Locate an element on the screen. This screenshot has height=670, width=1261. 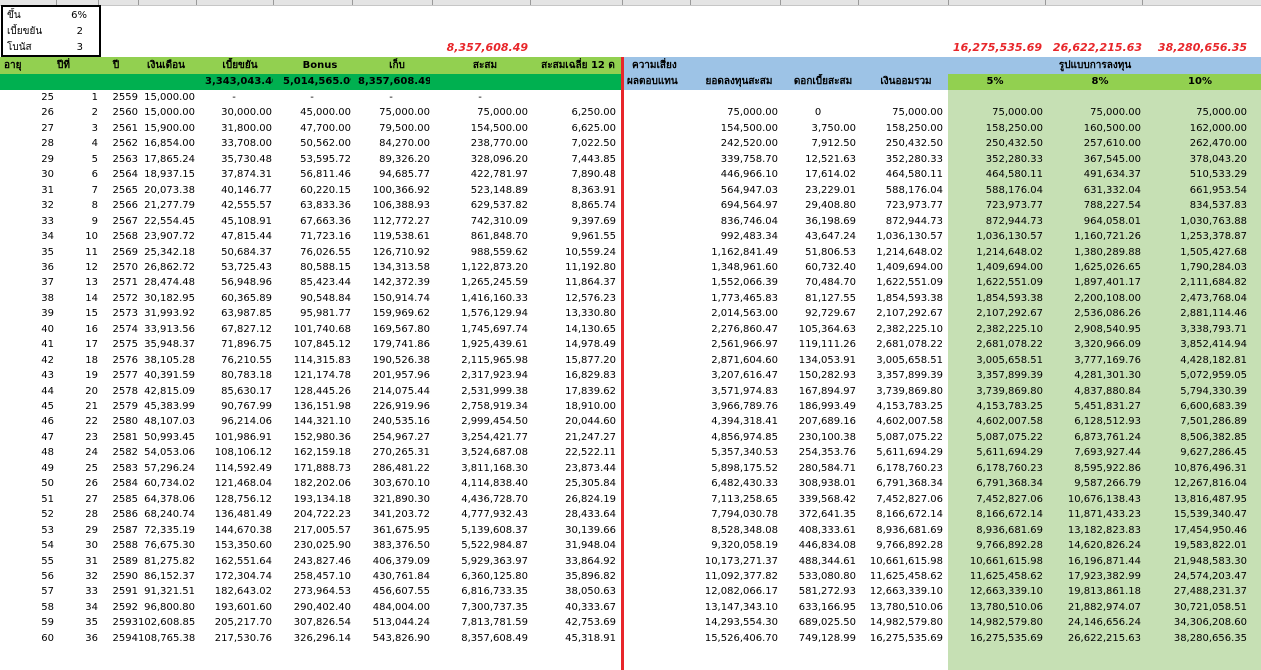
table-cell: 10,173,271.37 is located at coordinates (734, 562).